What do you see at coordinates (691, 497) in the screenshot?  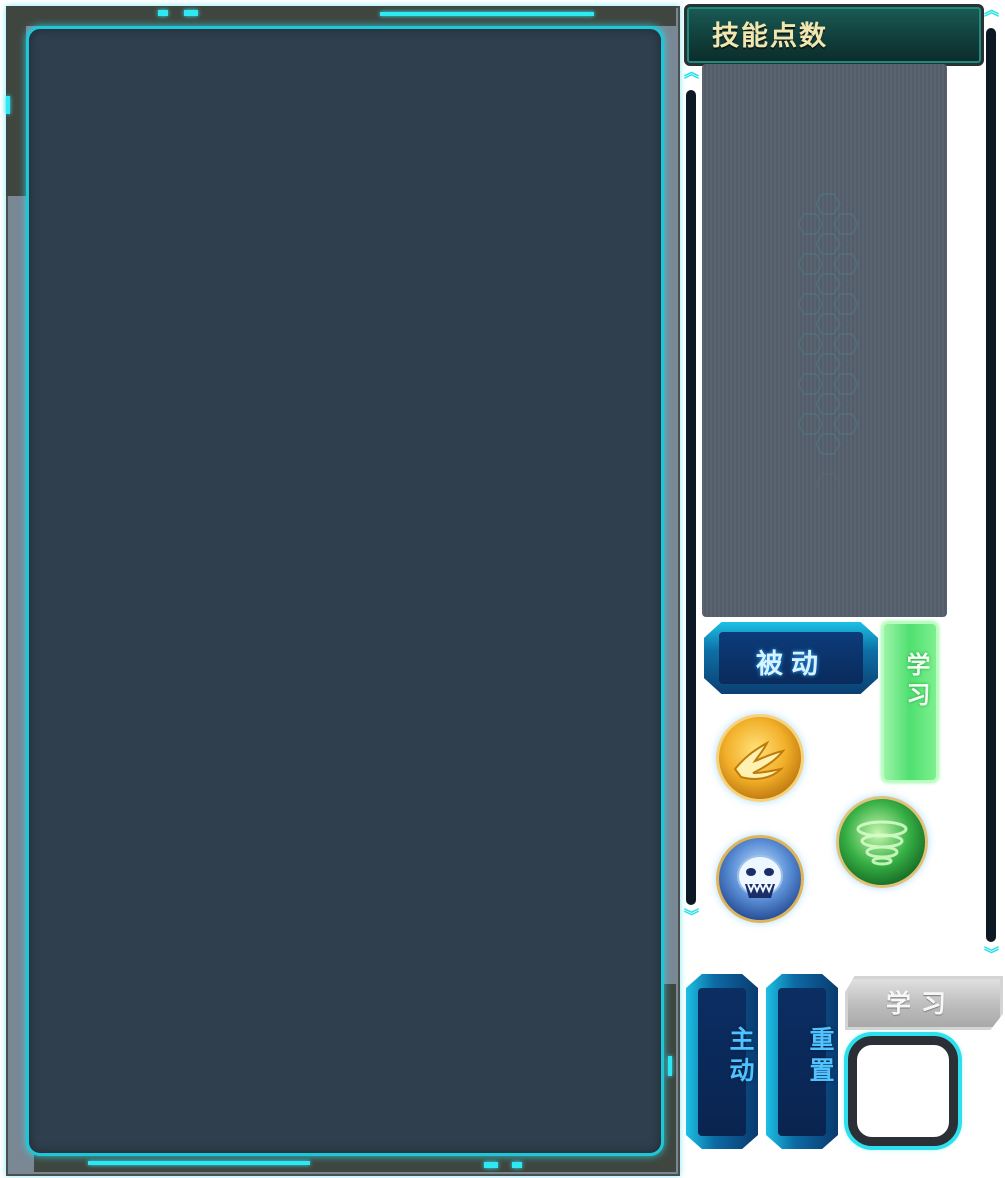 I see `skill-list-scrollbar` at bounding box center [691, 497].